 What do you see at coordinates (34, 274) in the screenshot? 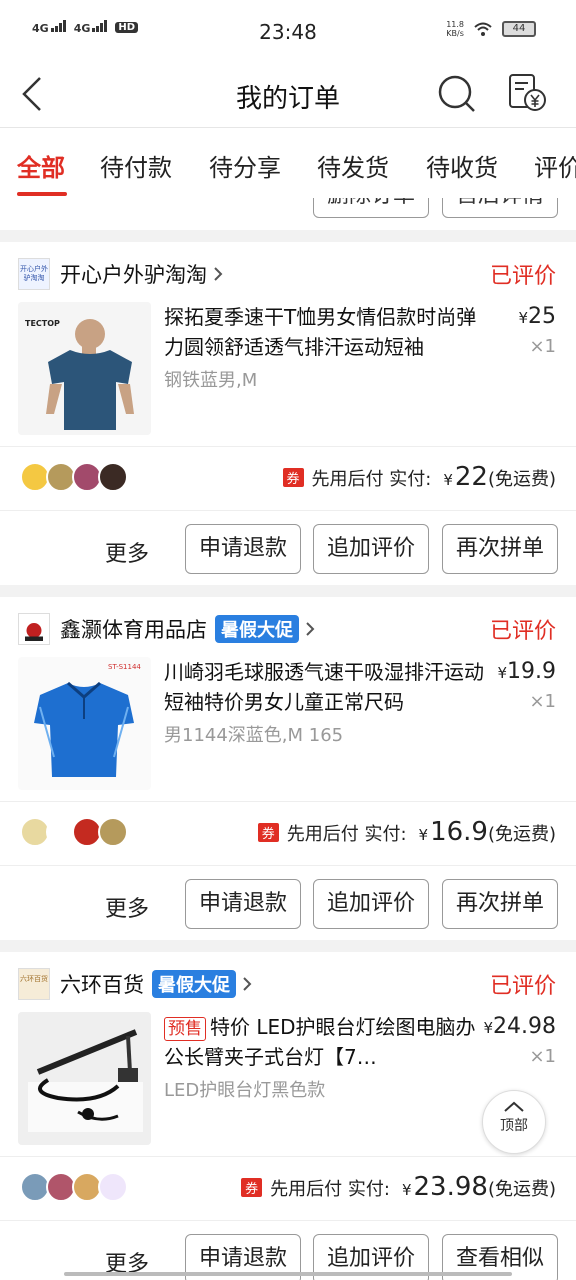
I see `shop-logo: 开心户外驴淘淘` at bounding box center [34, 274].